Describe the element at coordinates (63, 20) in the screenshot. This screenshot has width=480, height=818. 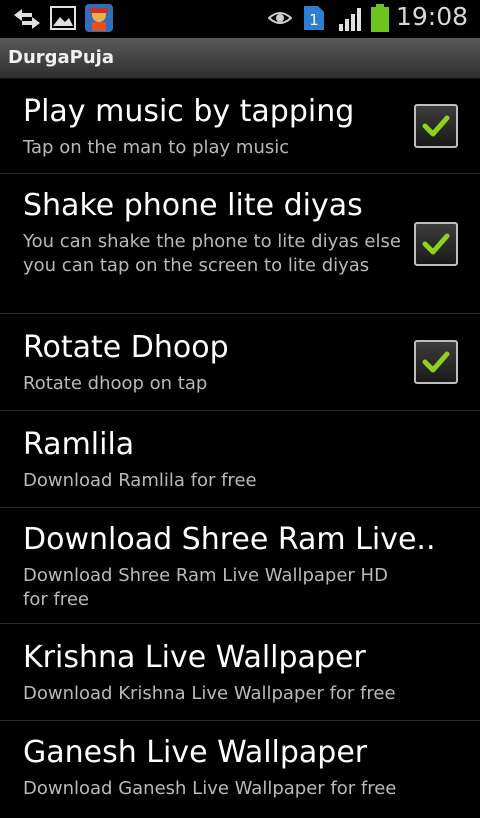
I see `gallery-icon` at that location.